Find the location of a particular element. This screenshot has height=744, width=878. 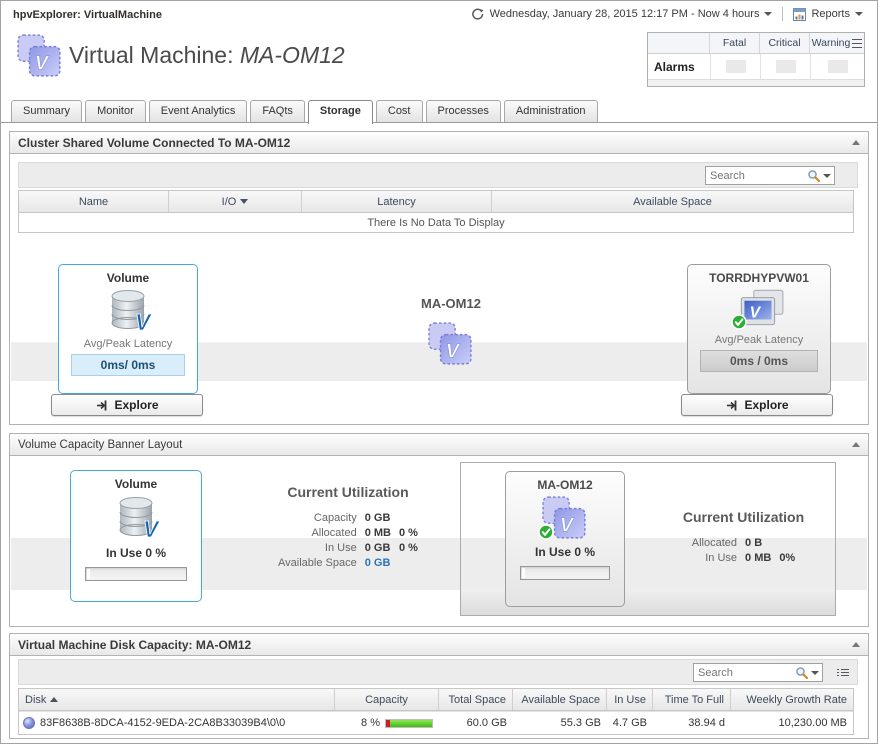

alarms-header-row: Fatal Critical Warning is located at coordinates (756, 43).